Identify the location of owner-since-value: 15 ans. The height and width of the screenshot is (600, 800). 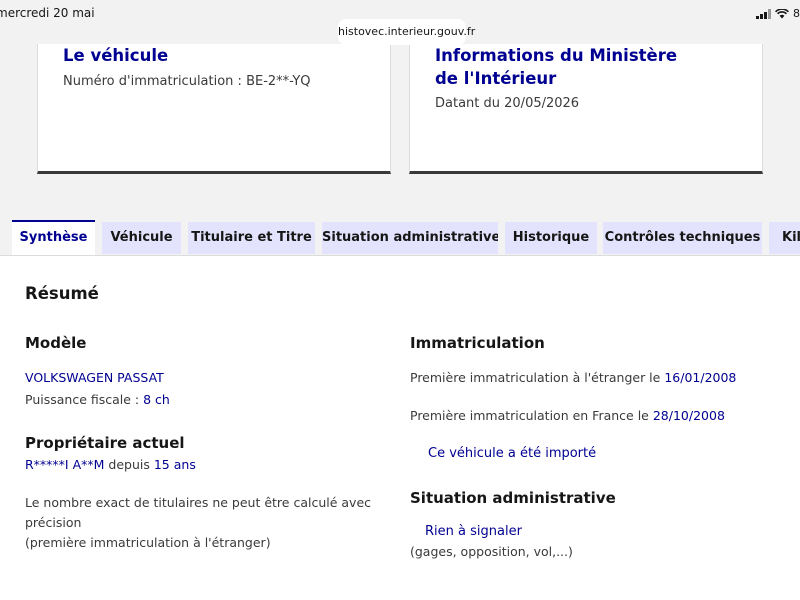
(174, 464).